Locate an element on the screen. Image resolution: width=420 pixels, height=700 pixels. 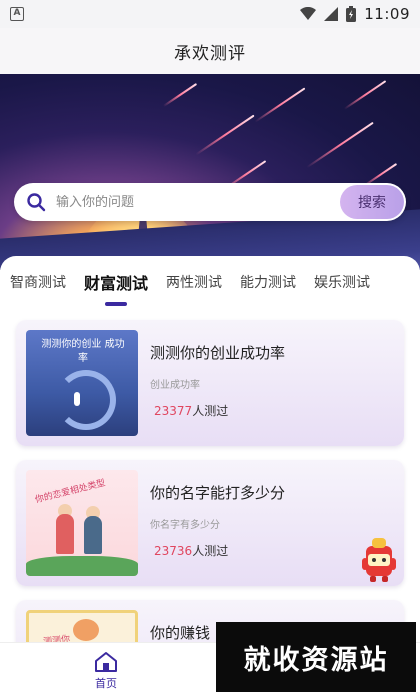
person-figure-image is located at coordinates (77, 399).